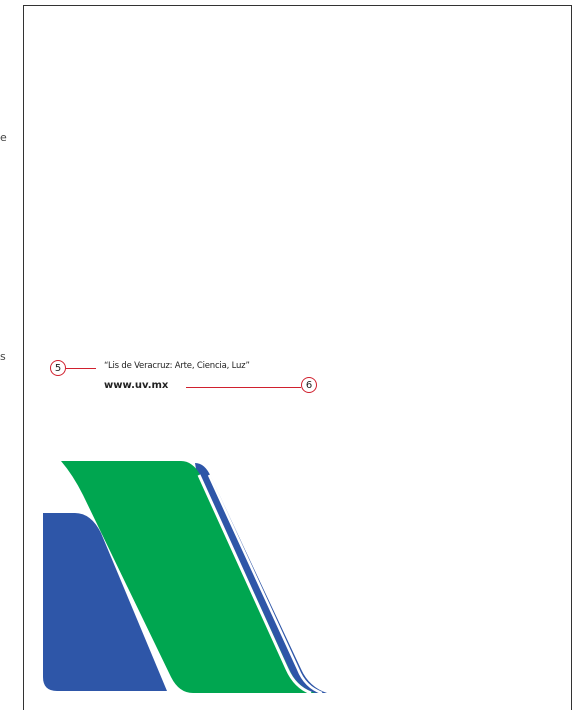  What do you see at coordinates (177, 366) in the screenshot?
I see `motto-text: “Lis de Veracruz: Arte, Ciencia, Luz”` at bounding box center [177, 366].